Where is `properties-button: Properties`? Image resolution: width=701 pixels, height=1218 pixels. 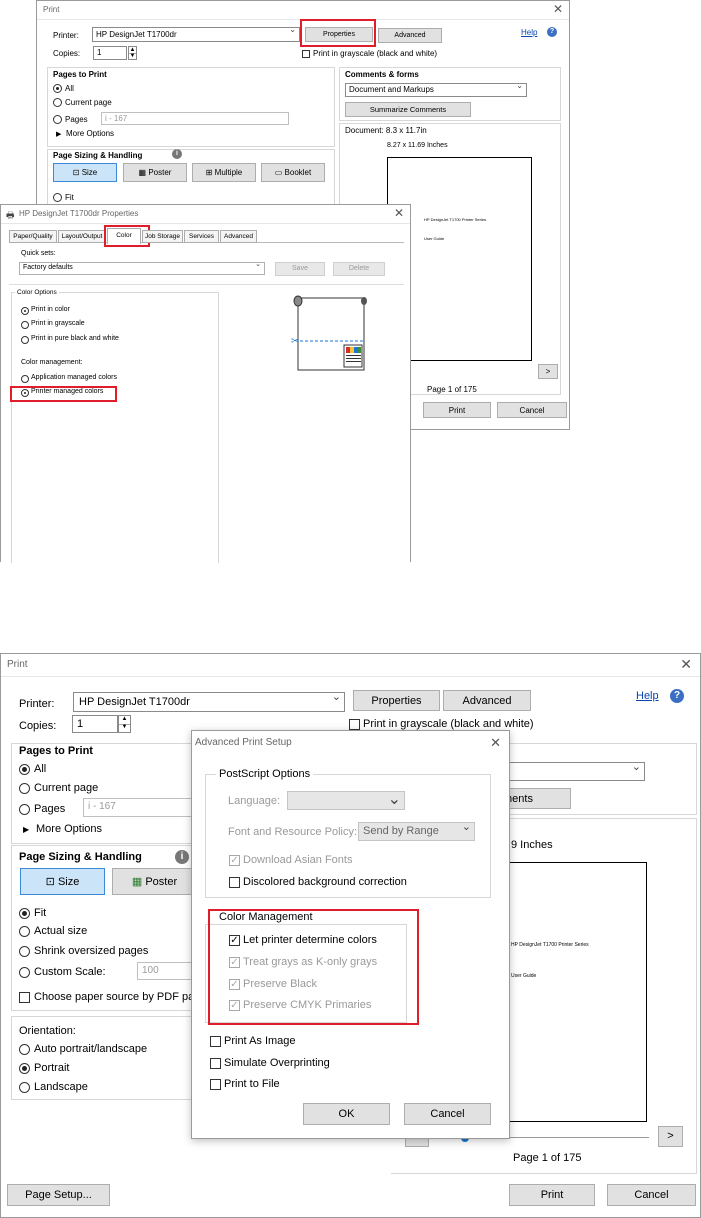
properties-button: Properties is located at coordinates (396, 700).